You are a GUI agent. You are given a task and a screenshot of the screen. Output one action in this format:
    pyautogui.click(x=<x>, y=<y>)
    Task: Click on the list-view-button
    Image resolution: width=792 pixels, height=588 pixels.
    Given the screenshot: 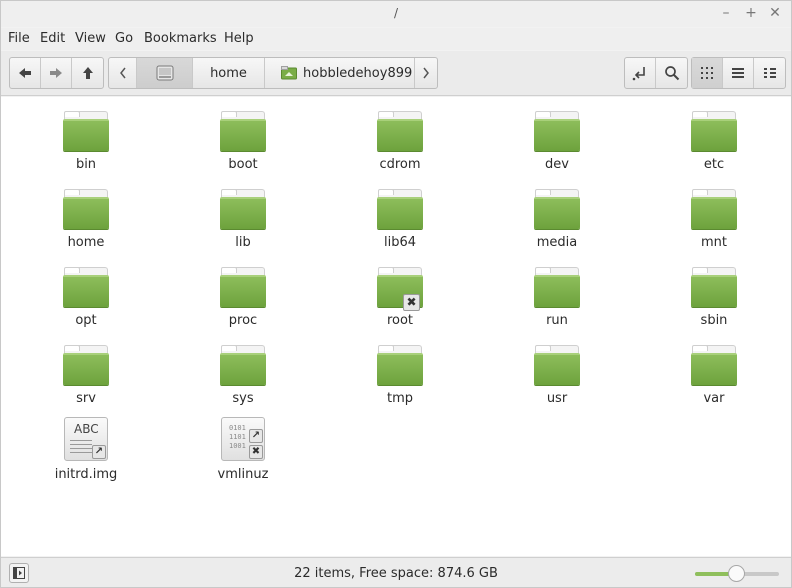 What is the action you would take?
    pyautogui.click(x=738, y=73)
    